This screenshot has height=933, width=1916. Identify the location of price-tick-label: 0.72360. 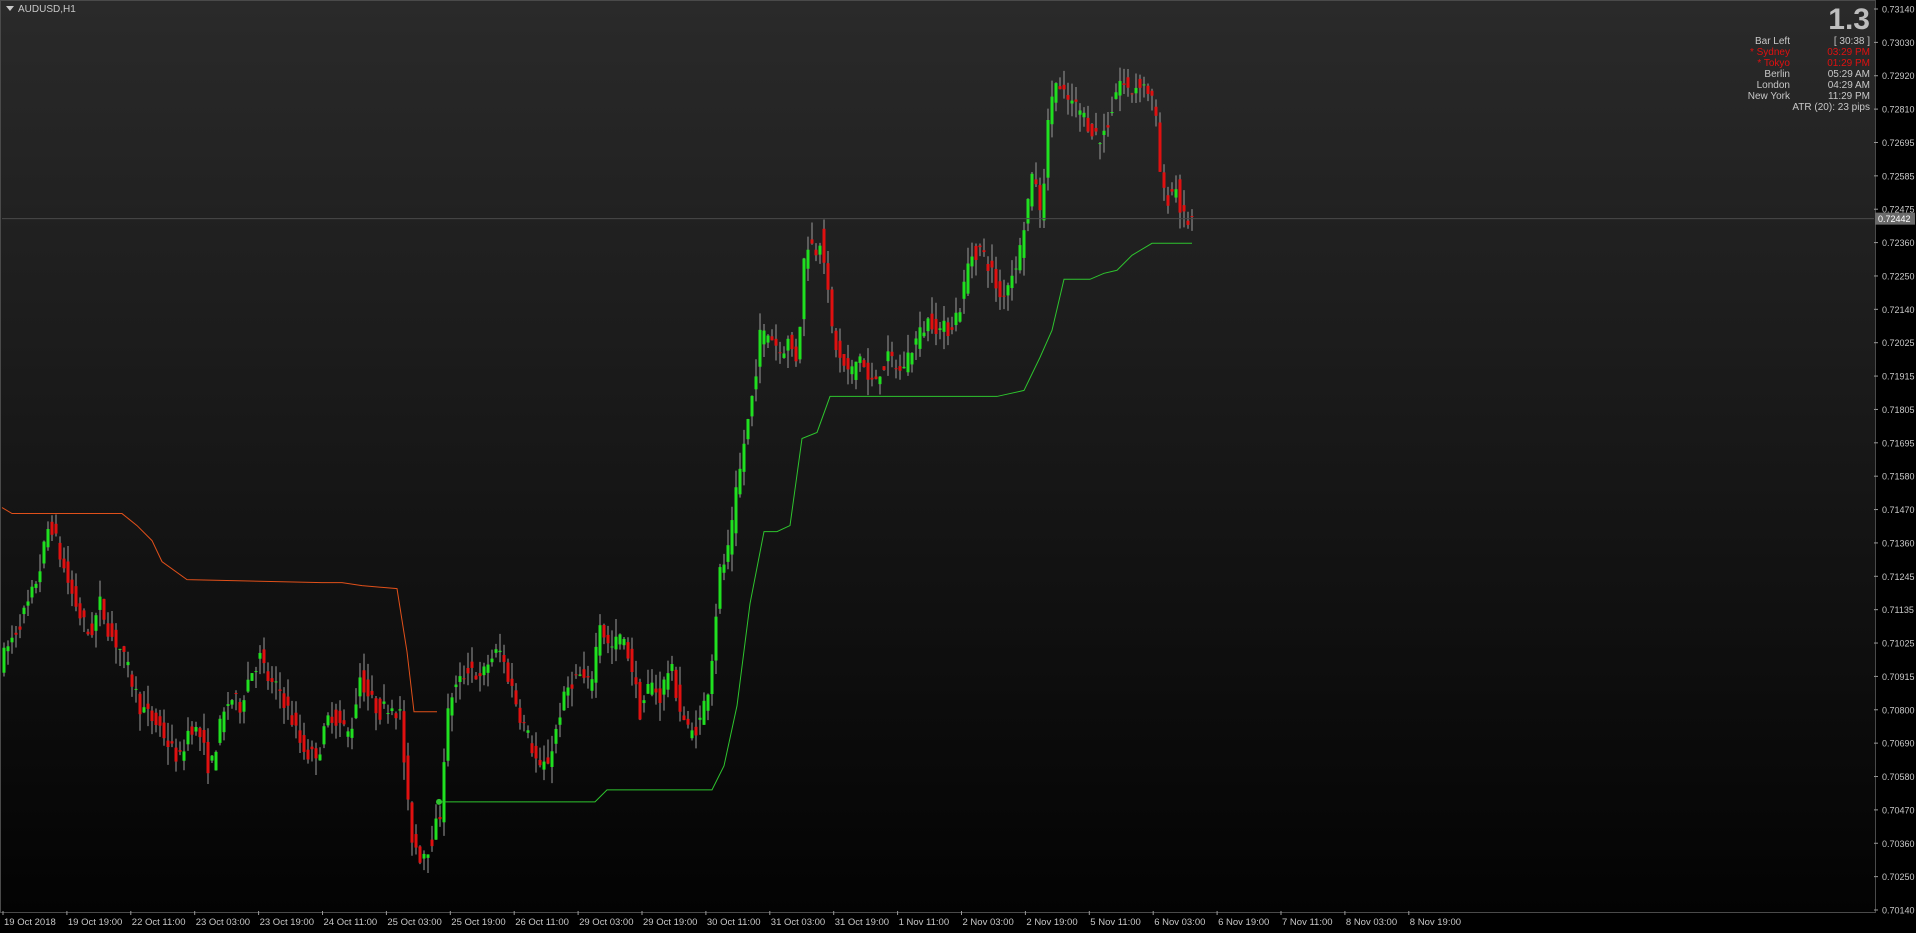
(1898, 243).